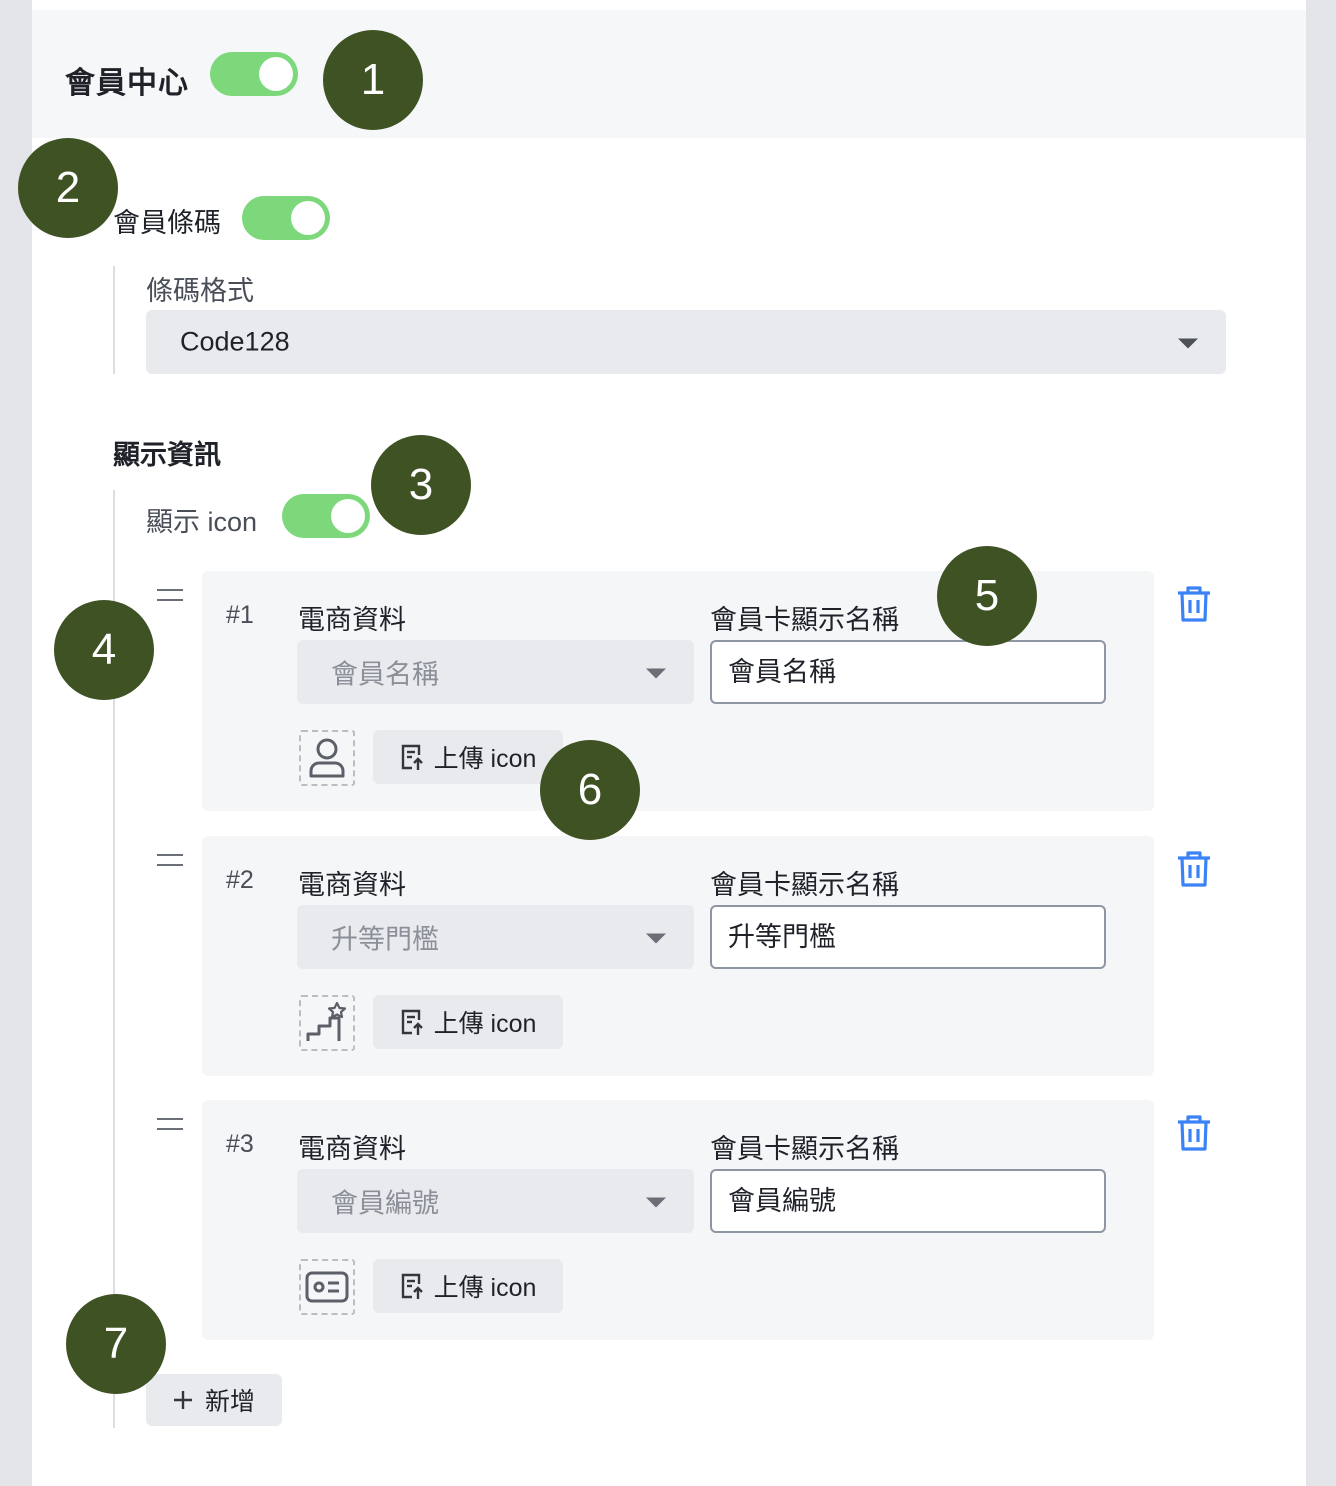  What do you see at coordinates (908, 937) in the screenshot?
I see `display-name-input: 升等門檻` at bounding box center [908, 937].